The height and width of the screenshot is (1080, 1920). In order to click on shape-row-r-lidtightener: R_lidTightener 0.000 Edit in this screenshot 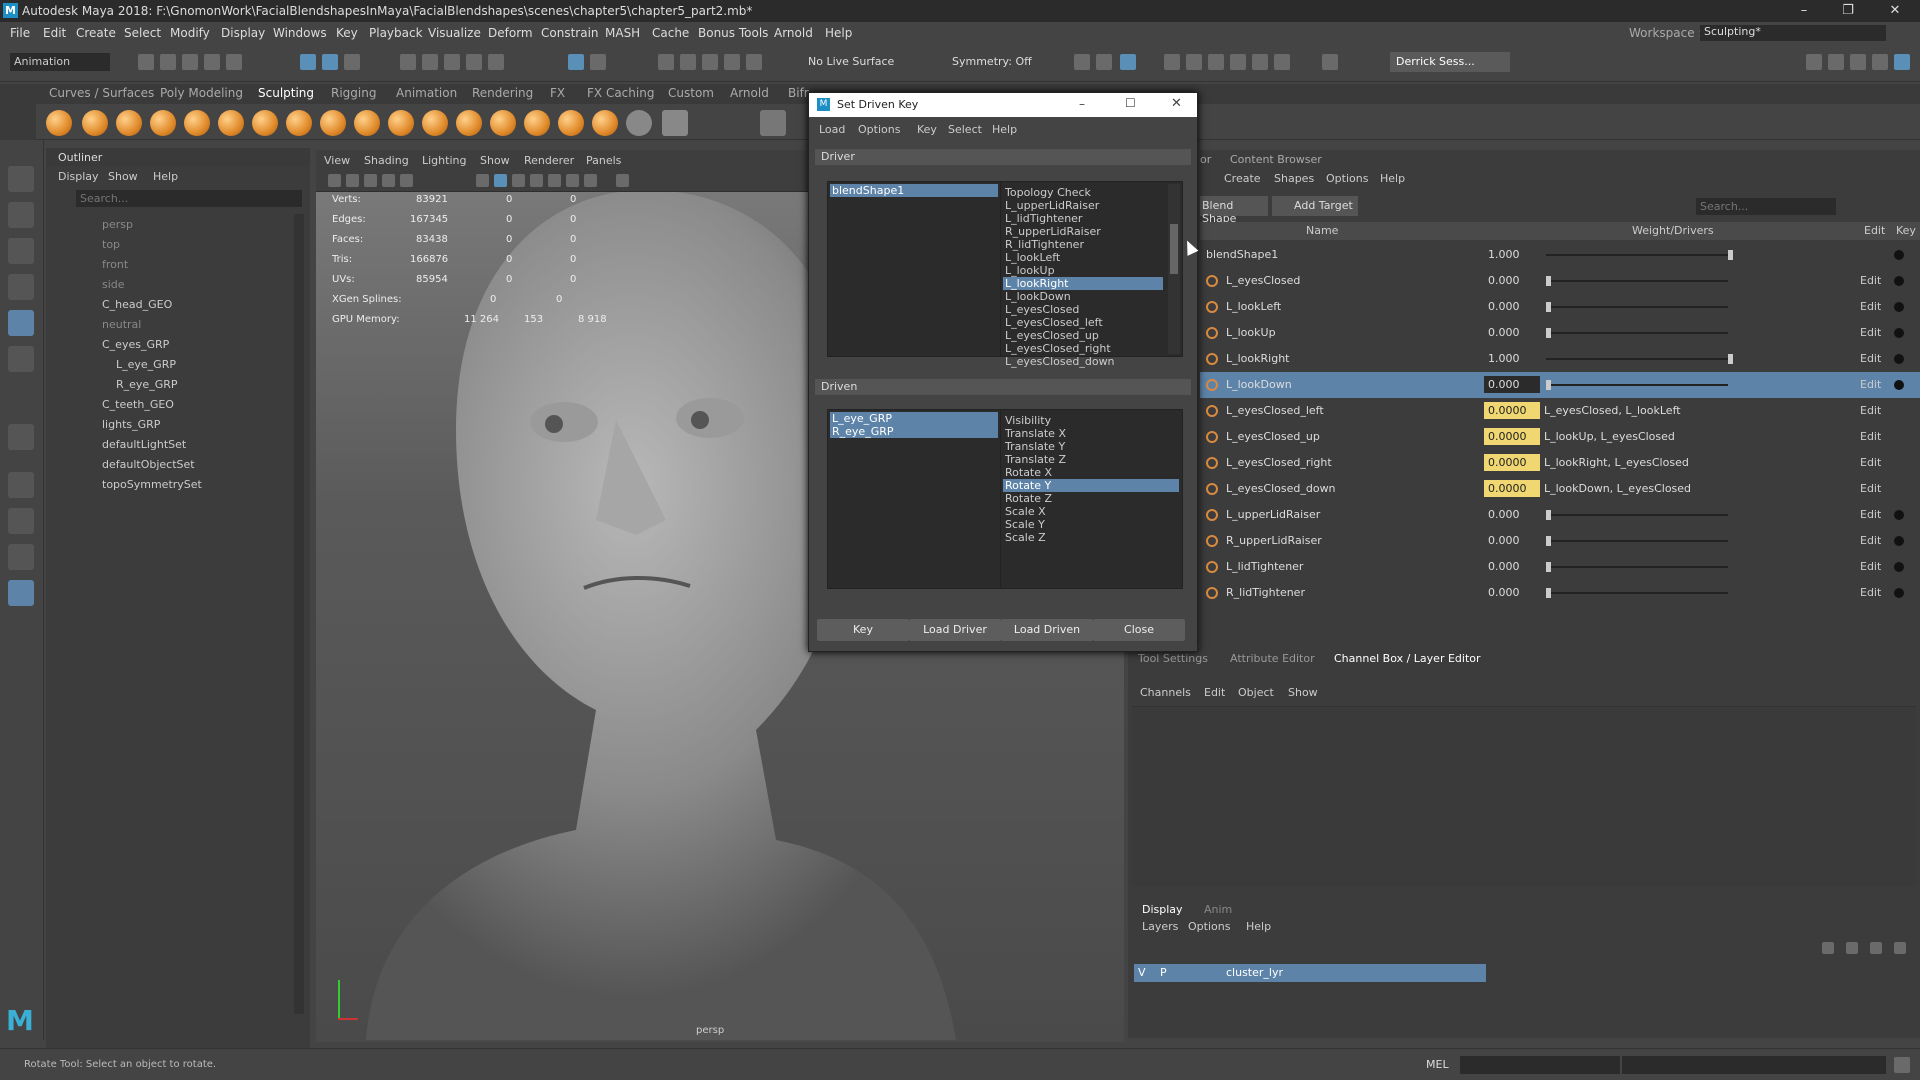, I will do `click(1560, 593)`.